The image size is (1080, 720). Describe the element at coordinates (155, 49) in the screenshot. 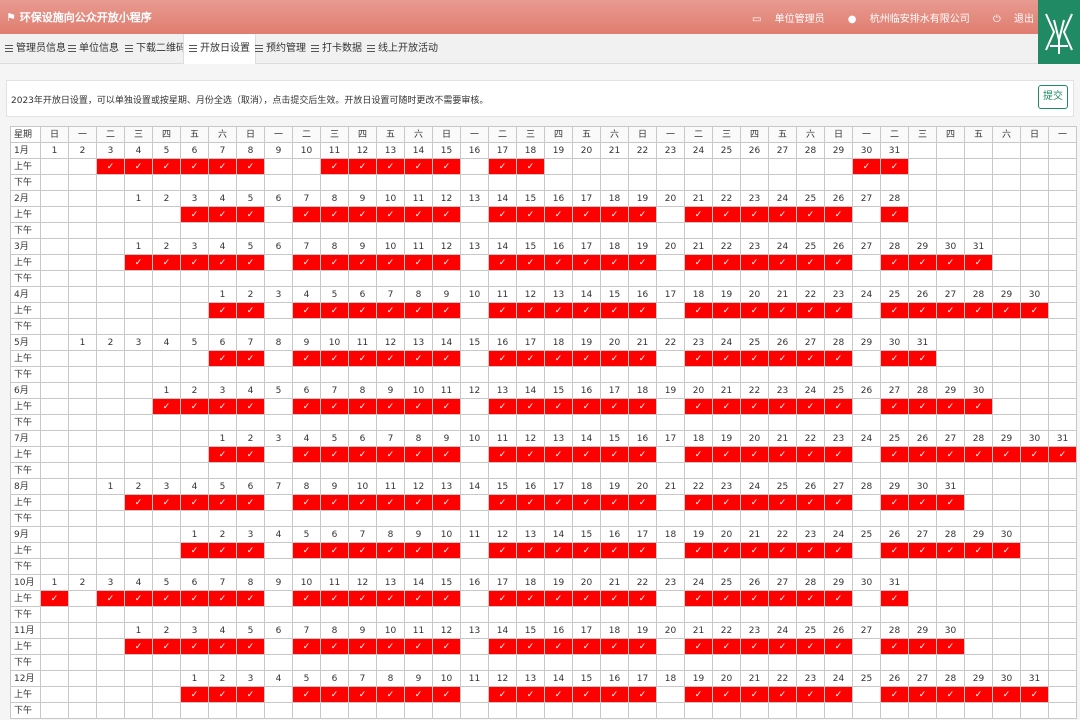

I see `tab-download-qrcode: 下载二维码` at that location.